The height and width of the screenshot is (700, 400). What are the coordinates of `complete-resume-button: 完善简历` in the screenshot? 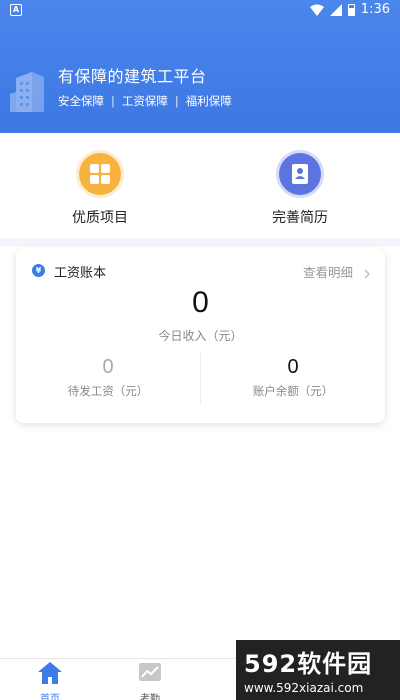 It's located at (300, 190).